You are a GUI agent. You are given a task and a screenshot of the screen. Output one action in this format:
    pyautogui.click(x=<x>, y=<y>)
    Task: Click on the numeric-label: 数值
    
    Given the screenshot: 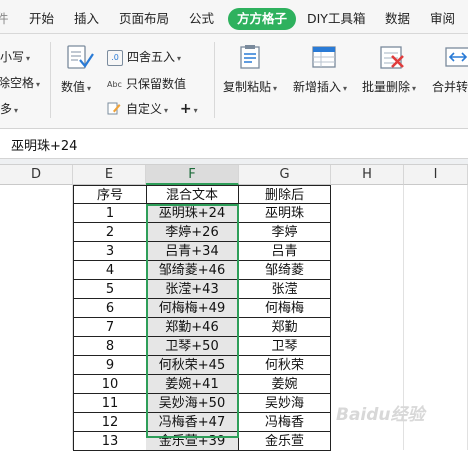 What is the action you would take?
    pyautogui.click(x=73, y=87)
    